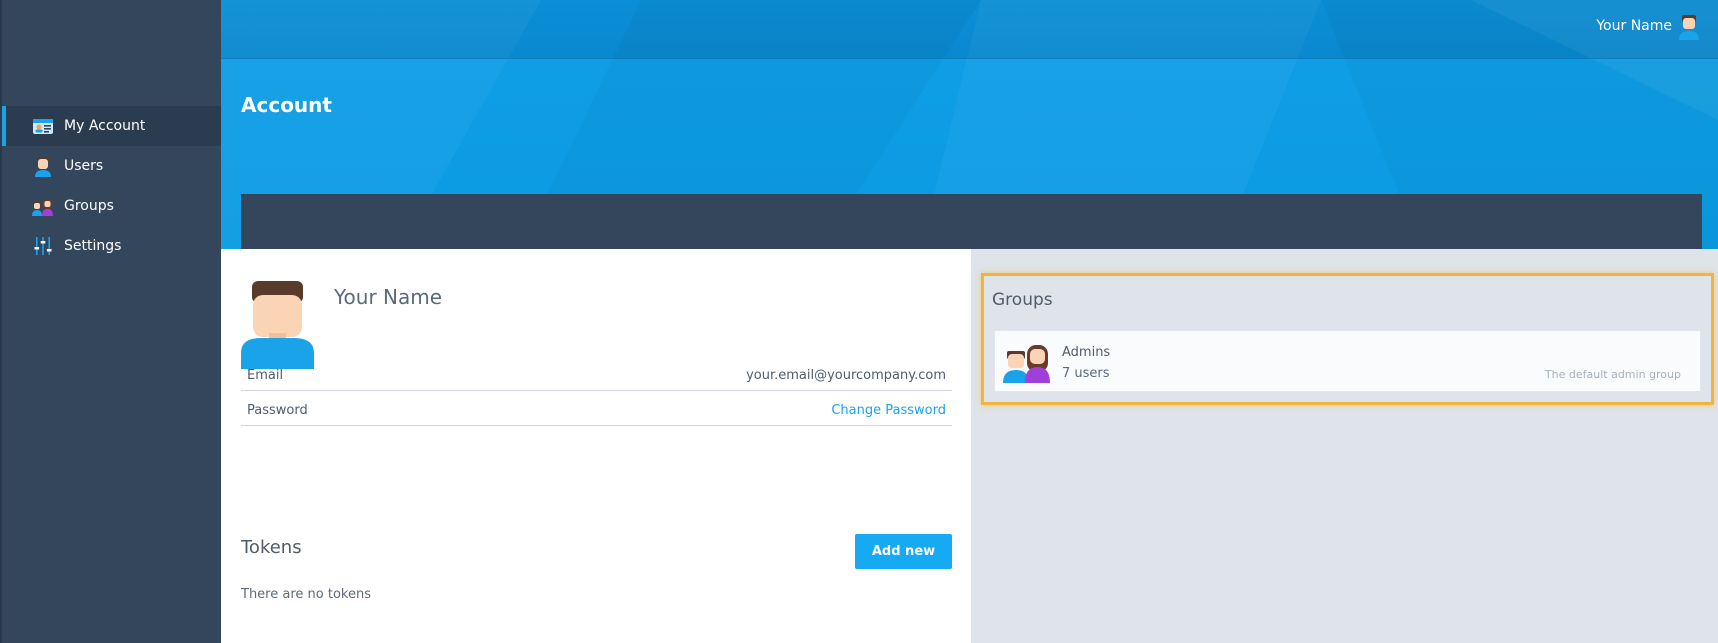 Image resolution: width=1718 pixels, height=643 pixels. I want to click on sidebar-item-groups: Groups, so click(110, 206).